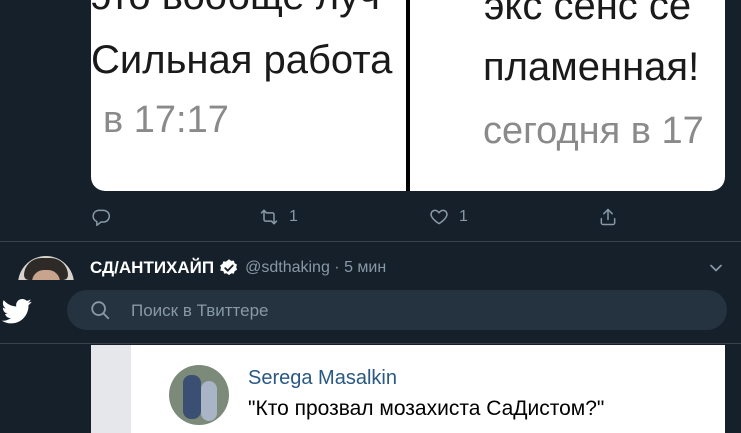  What do you see at coordinates (716, 268) in the screenshot?
I see `chevron-down-icon` at bounding box center [716, 268].